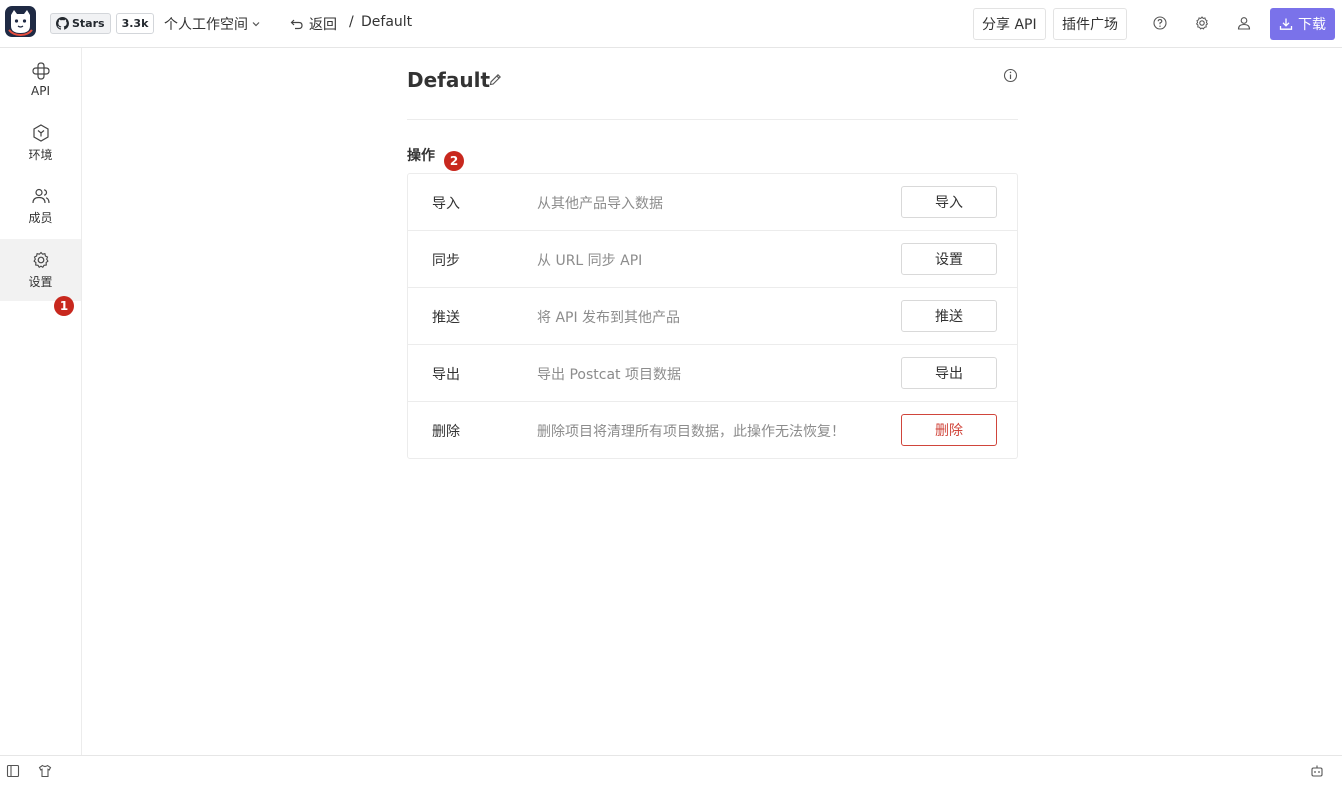  Describe the element at coordinates (446, 204) in the screenshot. I see `operation-name: 导入` at that location.